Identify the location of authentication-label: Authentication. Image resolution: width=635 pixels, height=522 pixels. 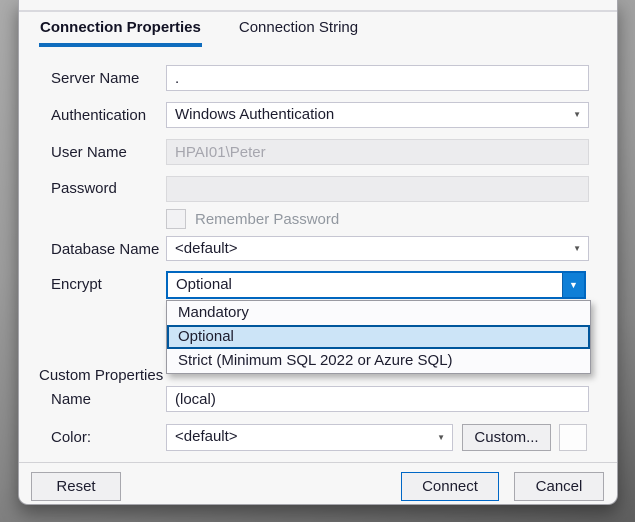
(99, 115).